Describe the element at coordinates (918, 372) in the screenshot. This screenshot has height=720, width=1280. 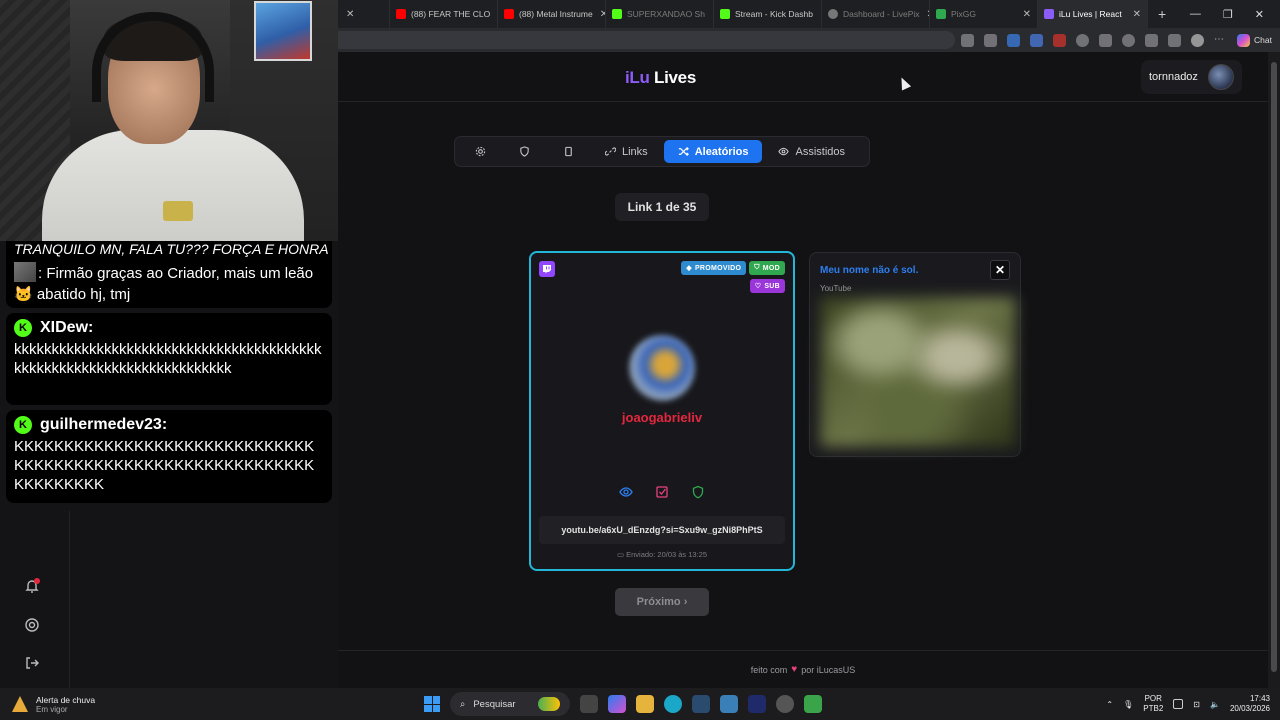
I see `video-thumbnail` at that location.